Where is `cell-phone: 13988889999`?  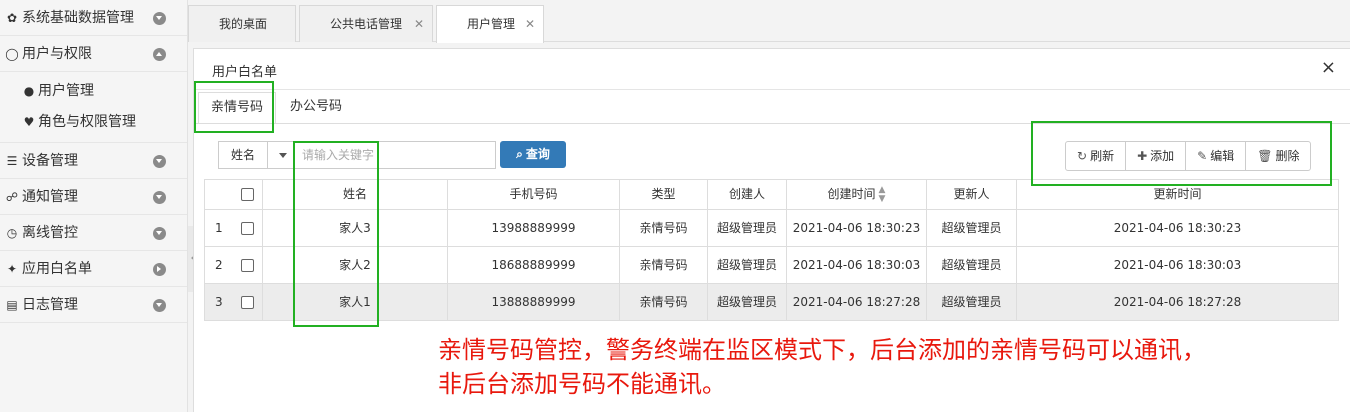
cell-phone: 13988889999 is located at coordinates (534, 228).